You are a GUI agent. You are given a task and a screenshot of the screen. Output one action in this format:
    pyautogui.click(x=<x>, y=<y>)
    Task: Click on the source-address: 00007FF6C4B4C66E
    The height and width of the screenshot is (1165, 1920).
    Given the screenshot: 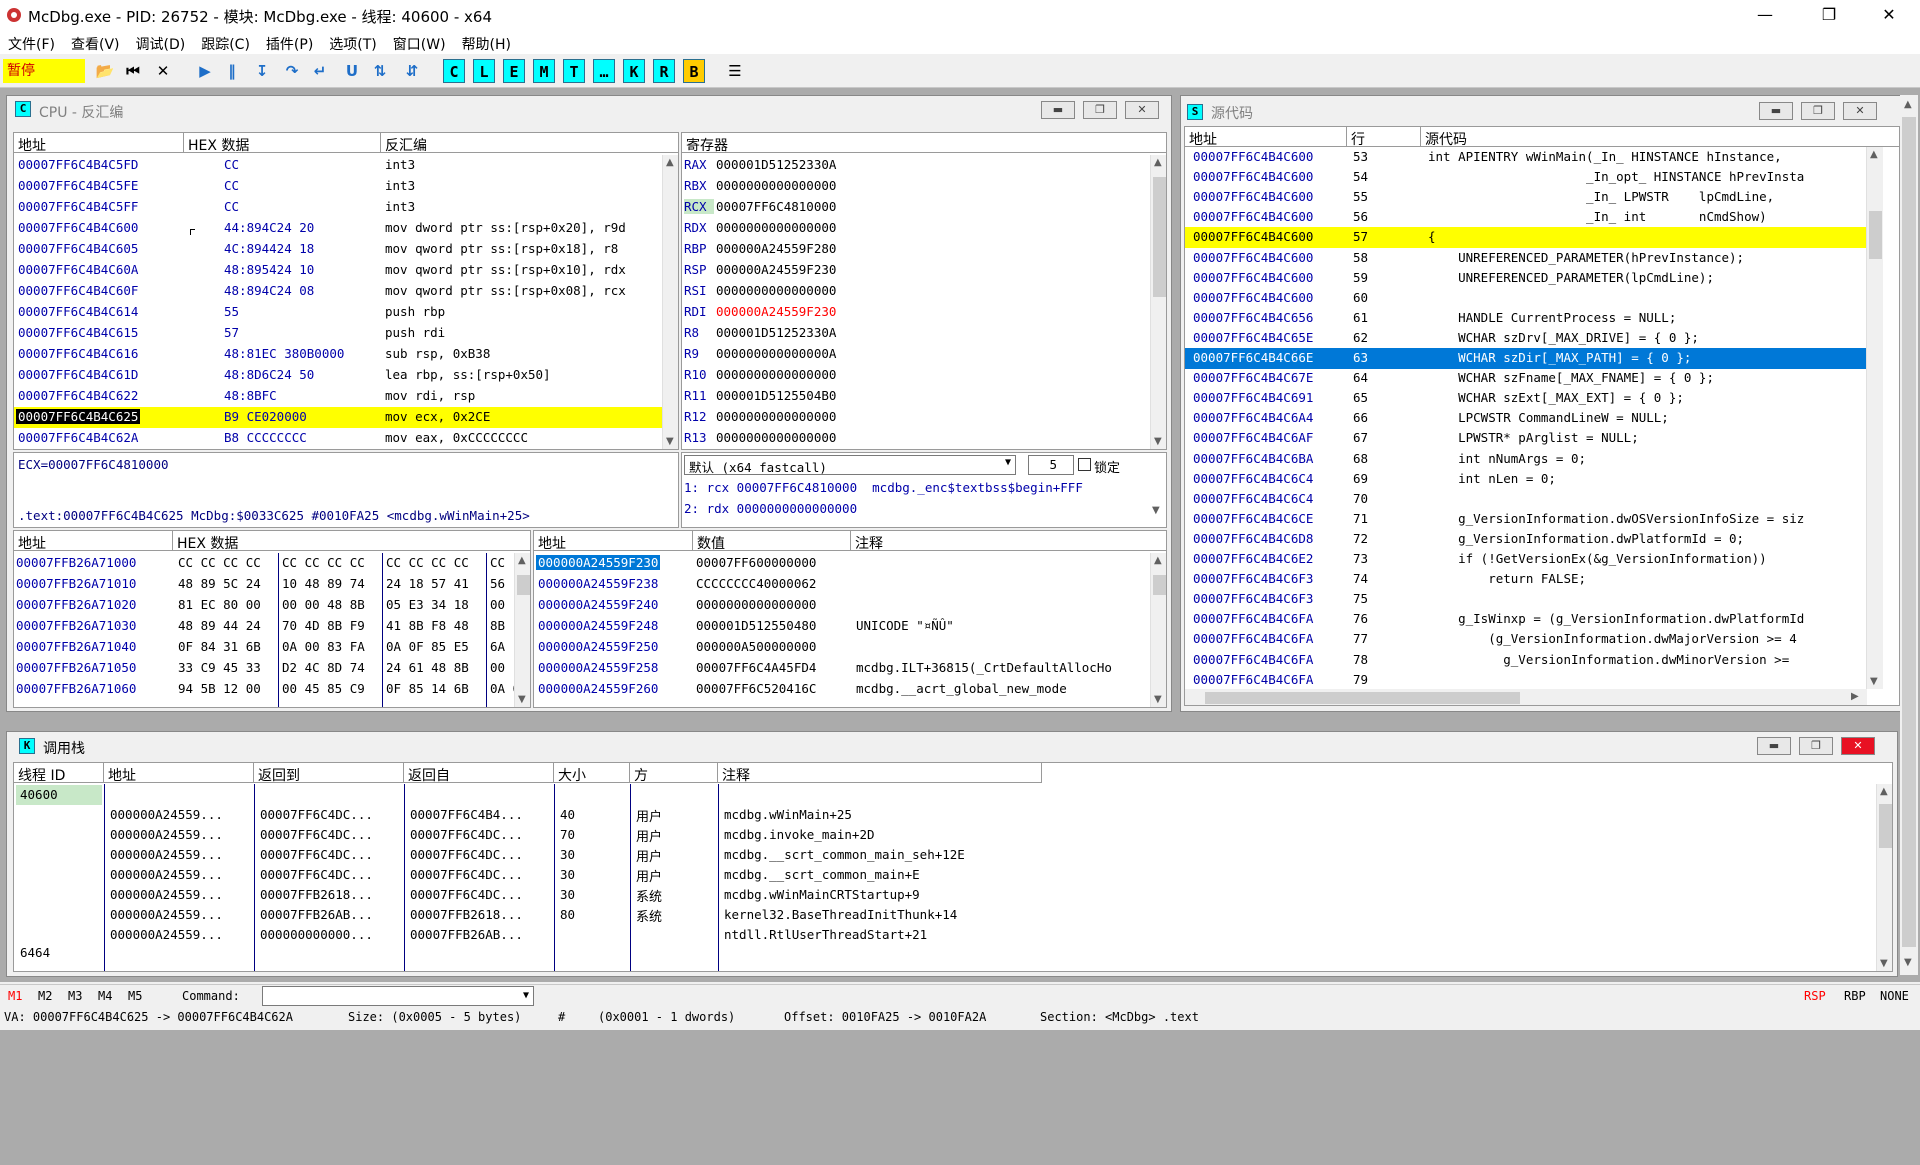 What is the action you would take?
    pyautogui.click(x=1253, y=357)
    